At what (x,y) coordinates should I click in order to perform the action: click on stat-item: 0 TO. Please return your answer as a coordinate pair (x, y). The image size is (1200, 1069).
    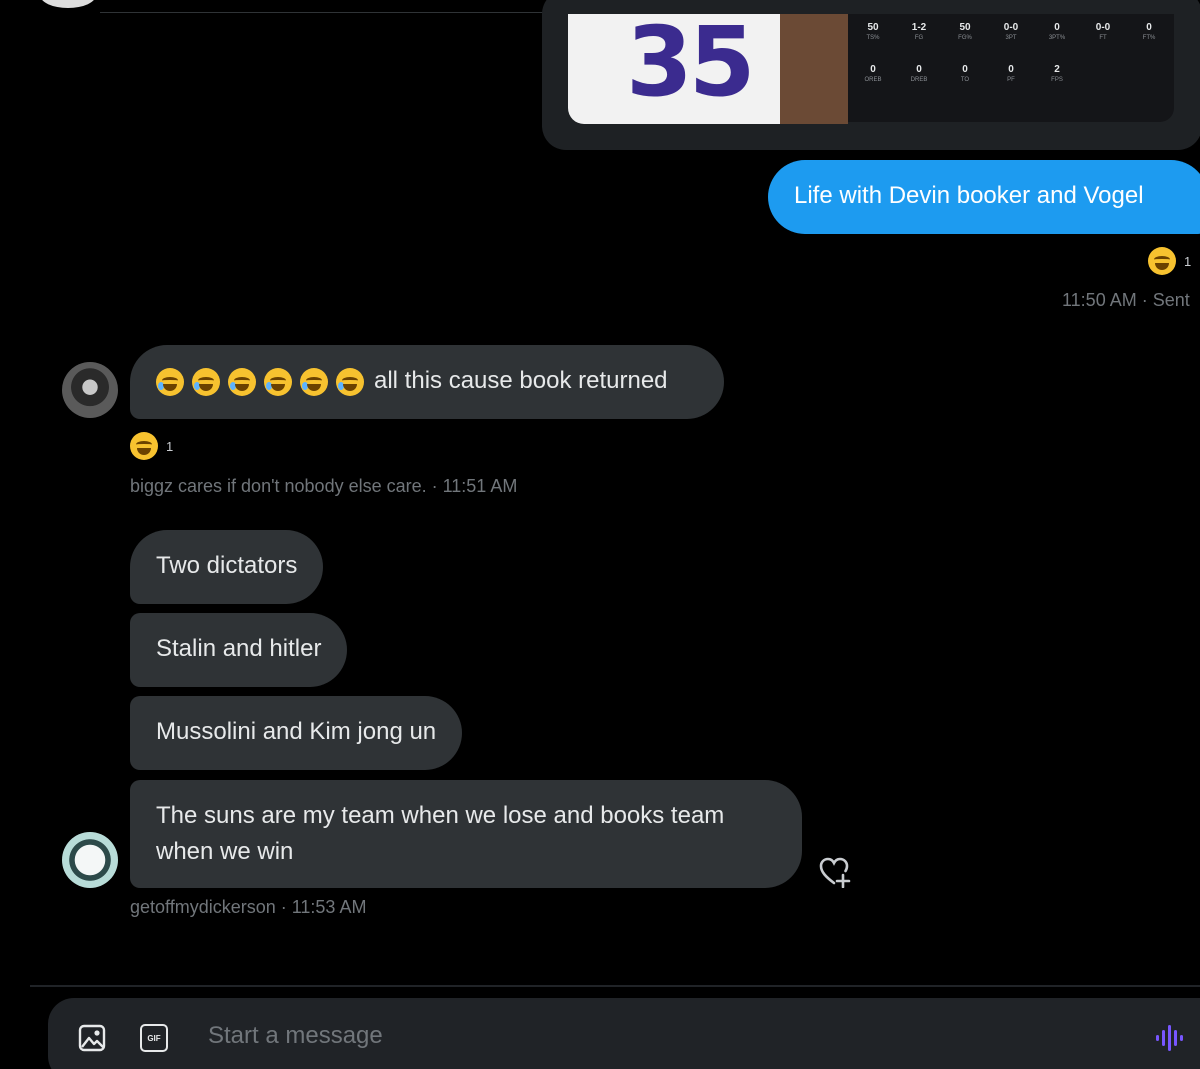
    Looking at the image, I should click on (965, 73).